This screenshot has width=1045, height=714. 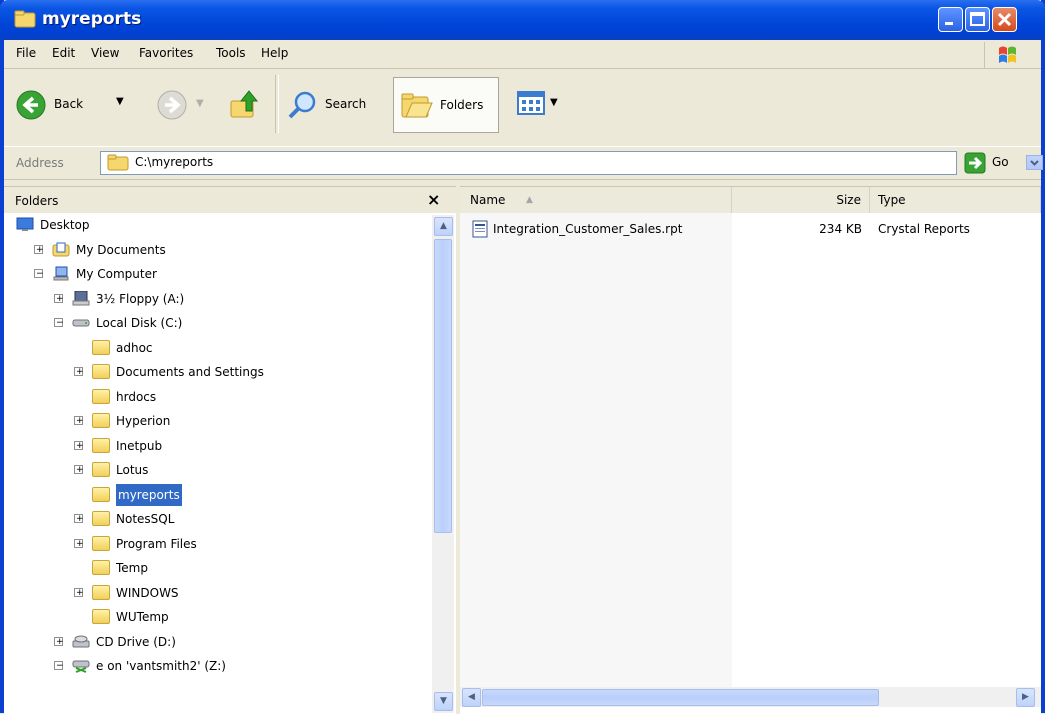 I want to click on address-dropdown-button, so click(x=1034, y=162).